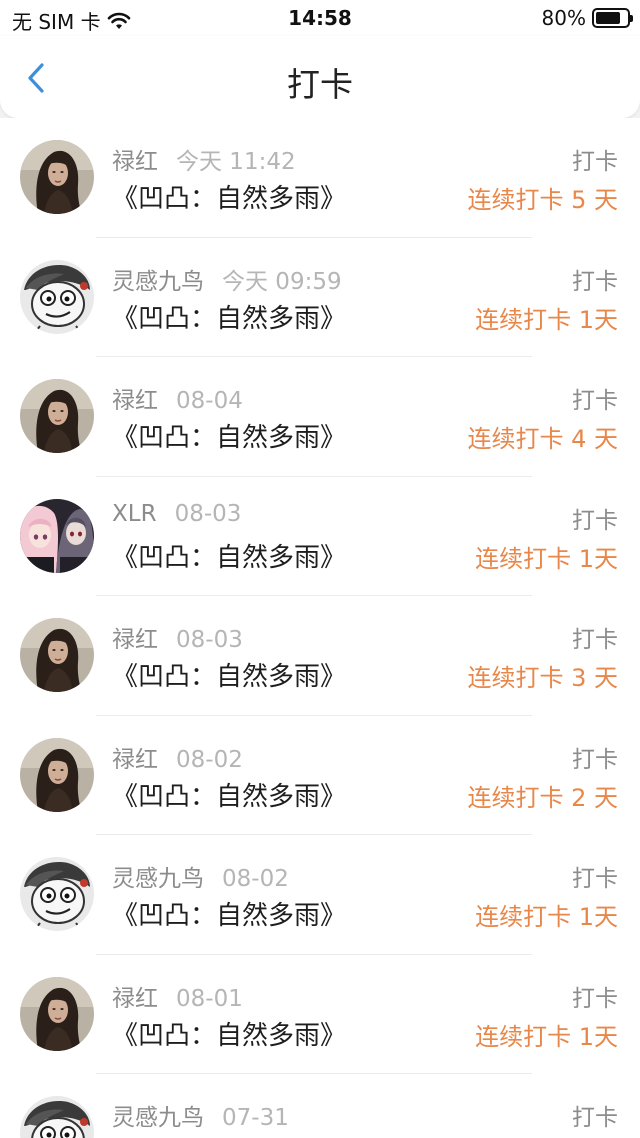  I want to click on user-name-line: 灵感九鸟 07-31, so click(200, 1115).